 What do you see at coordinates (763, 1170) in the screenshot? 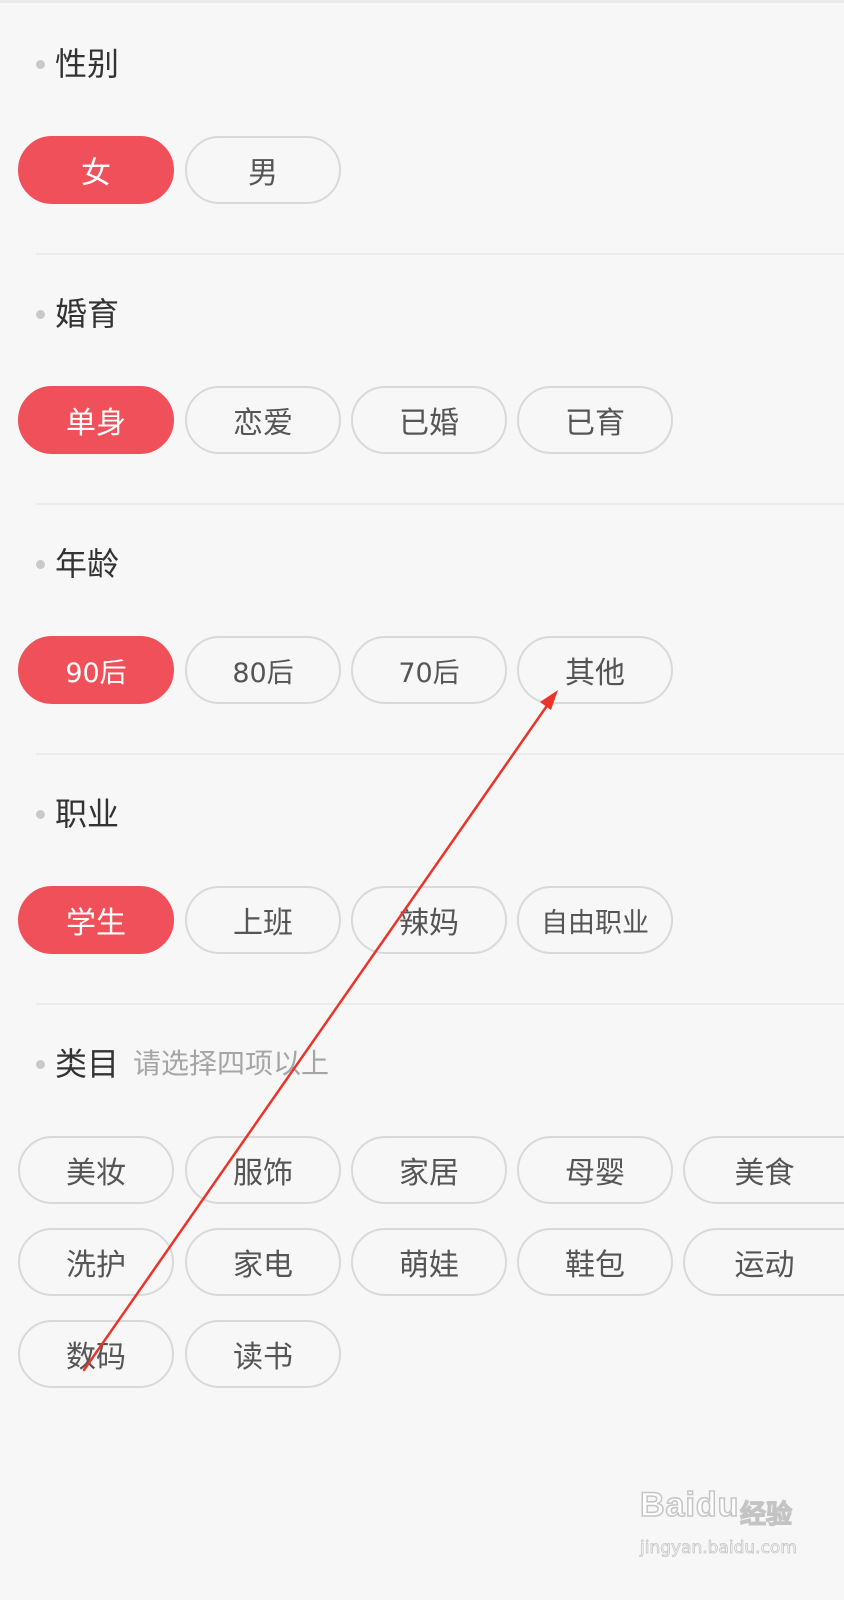
I see `category-option-food: 美食` at bounding box center [763, 1170].